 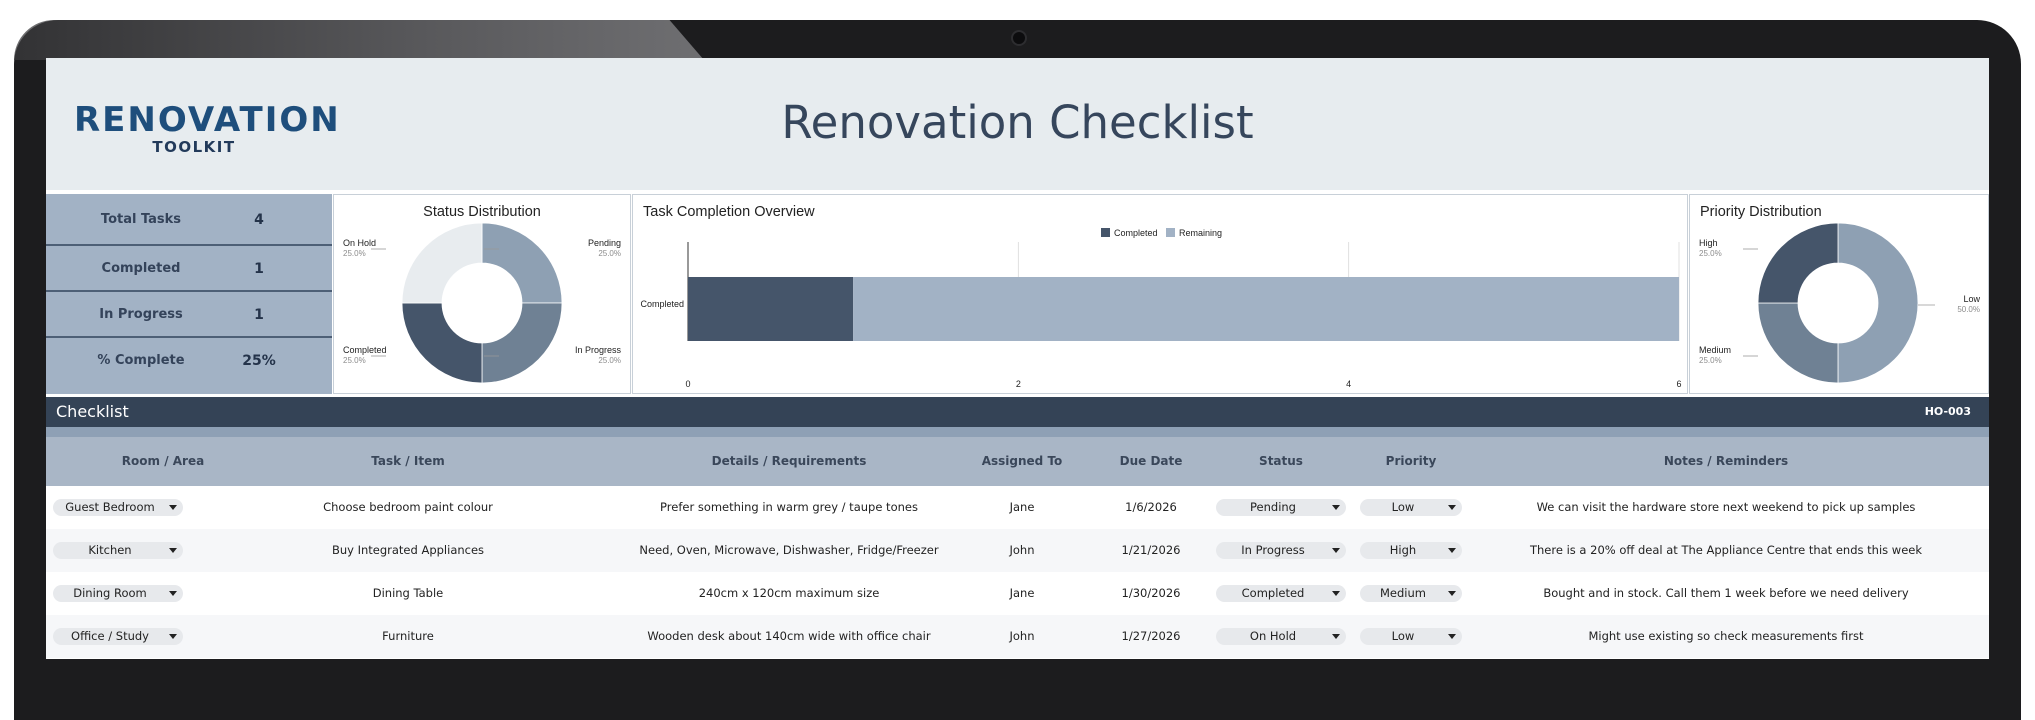 I want to click on slice-value-in-progress: 25.0%, so click(x=609, y=360).